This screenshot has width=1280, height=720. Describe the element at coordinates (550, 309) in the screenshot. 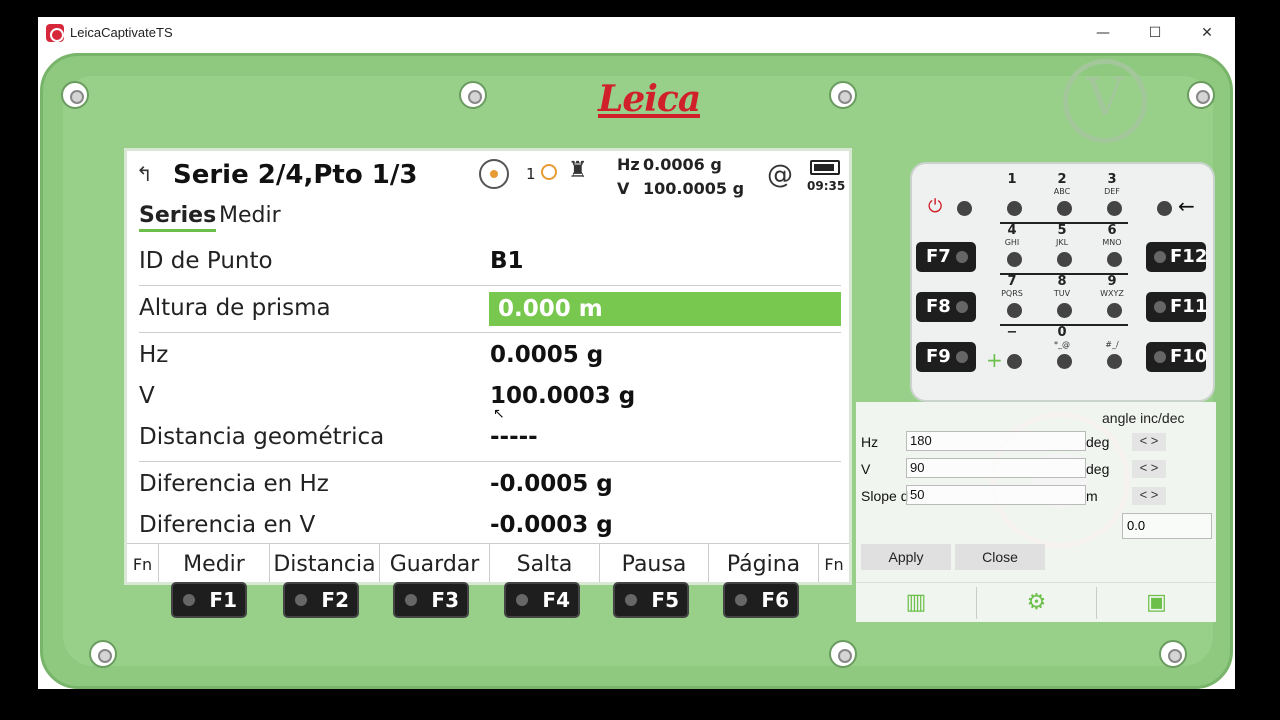

I see `row-value: 0.000 m` at that location.